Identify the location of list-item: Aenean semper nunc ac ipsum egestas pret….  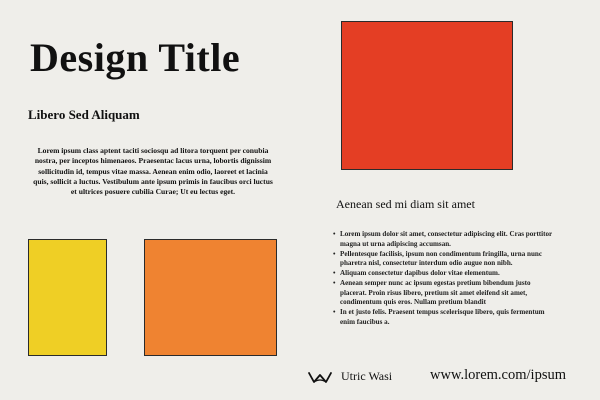
(444, 293).